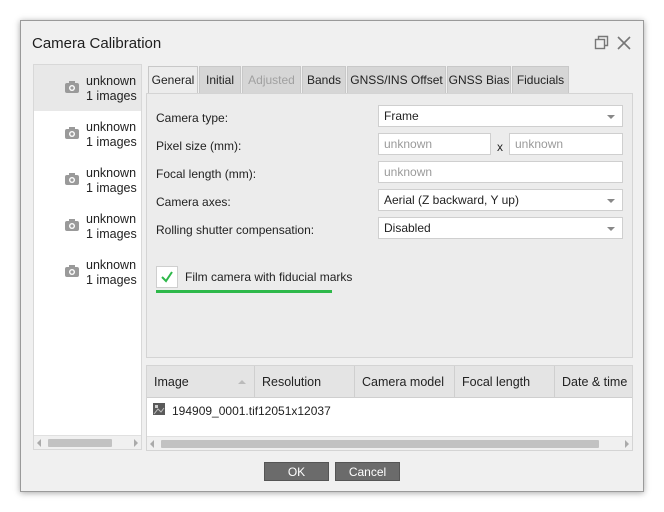 Image resolution: width=664 pixels, height=512 pixels. What do you see at coordinates (396, 79) in the screenshot?
I see `tab-gnss-ins-offset: GNSS/INS Offset` at bounding box center [396, 79].